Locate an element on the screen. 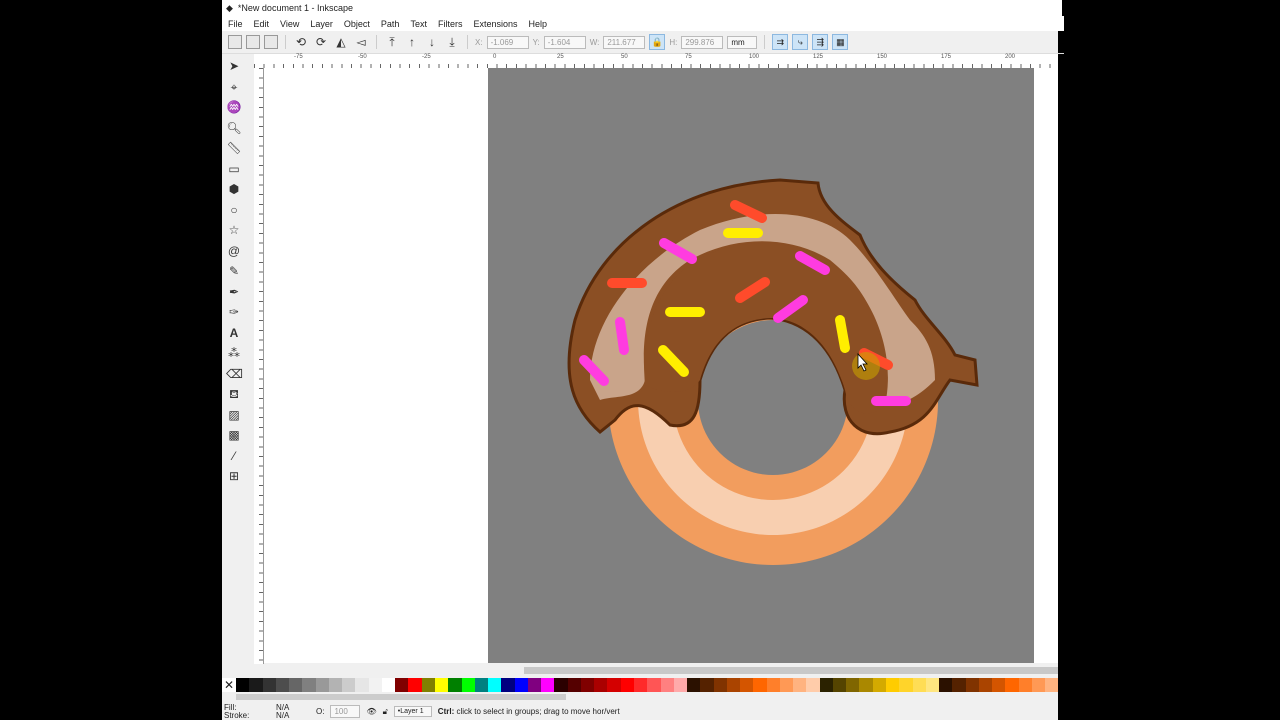  x-field: -1.069 is located at coordinates (507, 42).